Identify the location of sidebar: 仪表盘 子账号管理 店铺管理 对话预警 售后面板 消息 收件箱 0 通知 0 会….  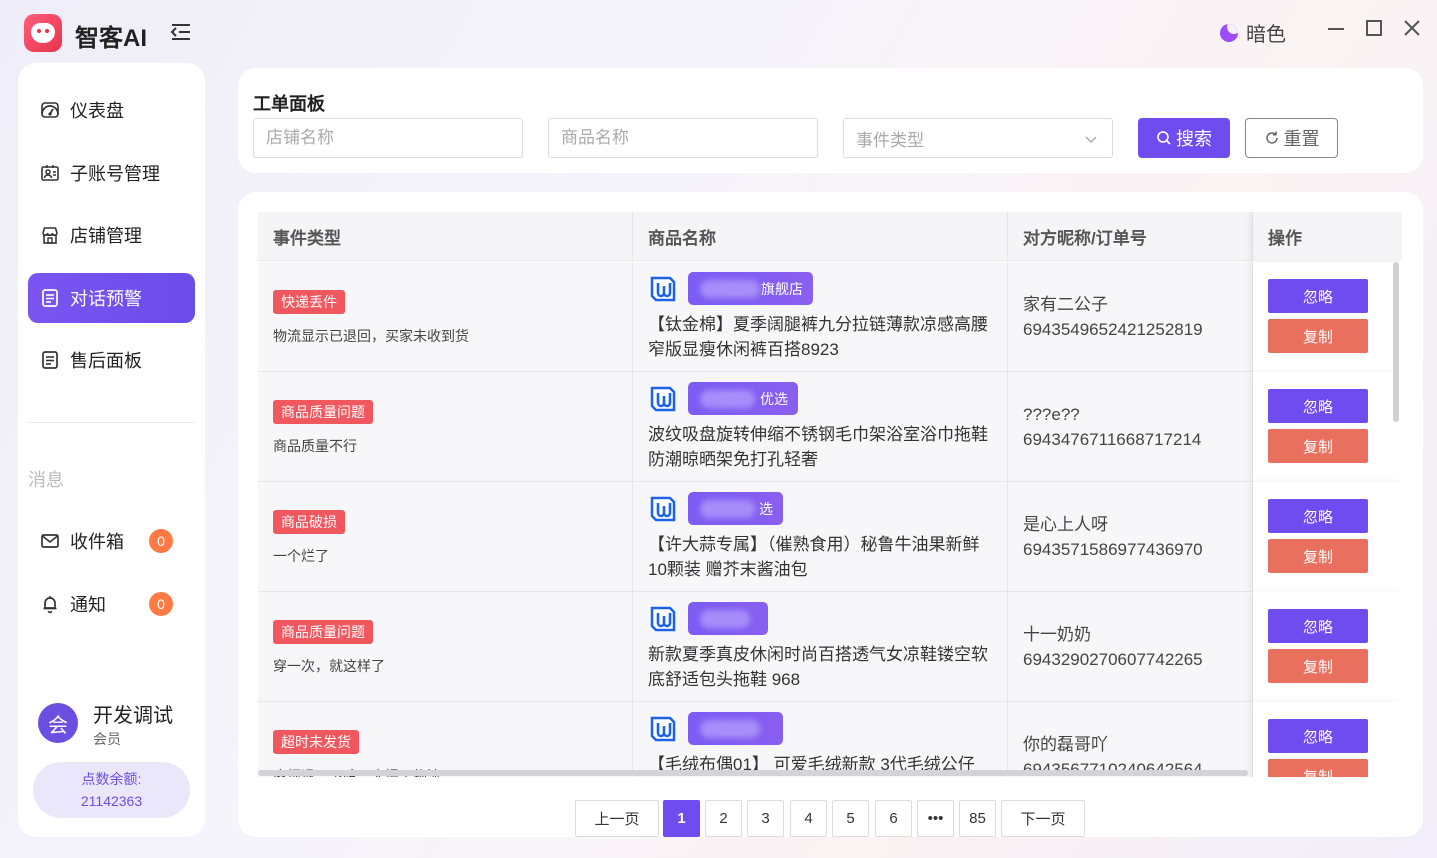
(111, 450).